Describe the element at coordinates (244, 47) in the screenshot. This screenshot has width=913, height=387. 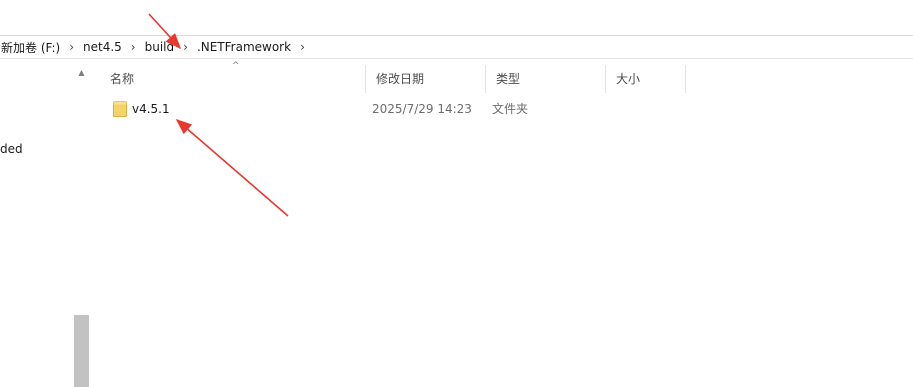
I see `breadcrumb-netframework: .NETFramework` at that location.